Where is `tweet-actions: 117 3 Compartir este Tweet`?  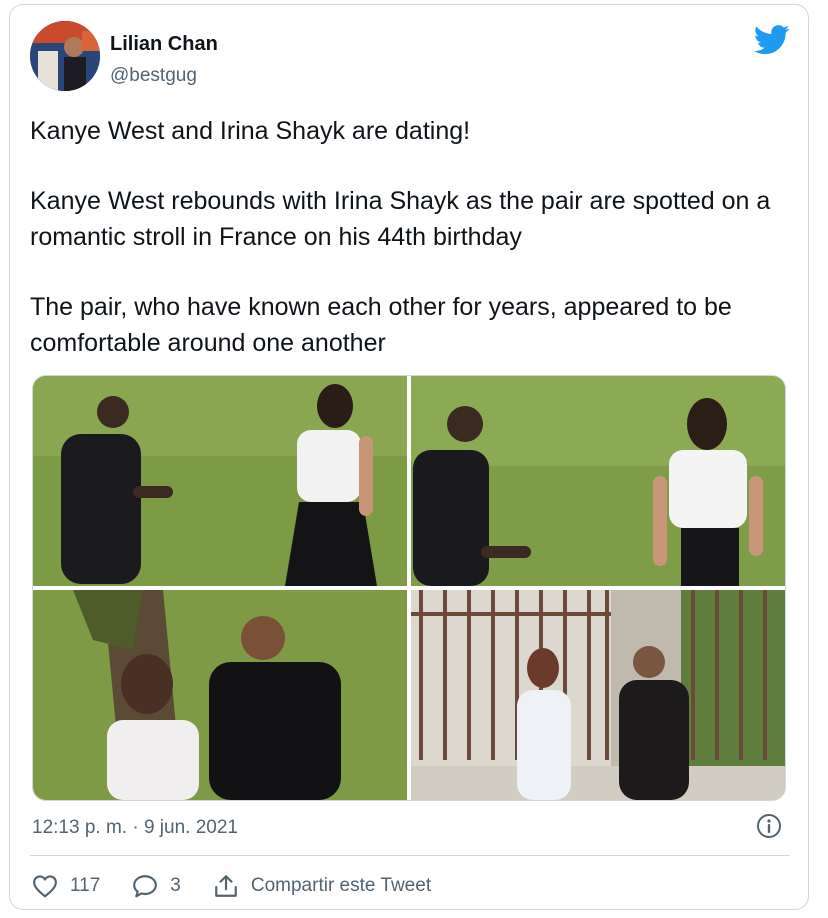
tweet-actions: 117 3 Compartir este Tweet is located at coordinates (247, 886).